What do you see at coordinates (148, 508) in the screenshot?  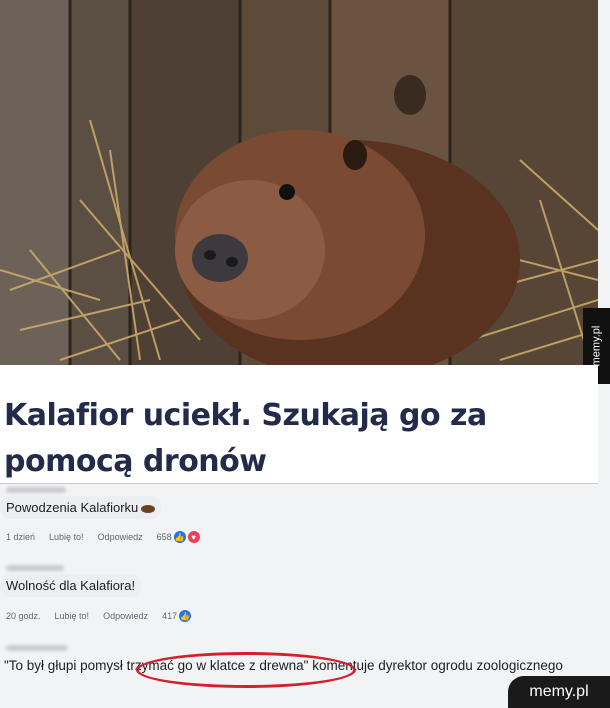 I see `beaver-emoji-icon` at bounding box center [148, 508].